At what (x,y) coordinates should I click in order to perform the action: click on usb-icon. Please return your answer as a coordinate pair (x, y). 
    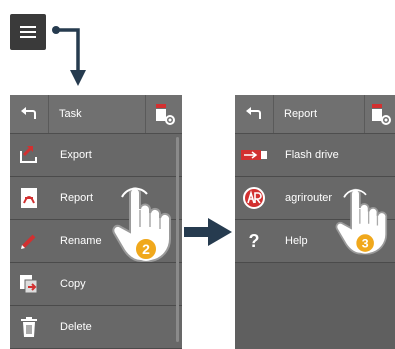
    Looking at the image, I should click on (254, 155).